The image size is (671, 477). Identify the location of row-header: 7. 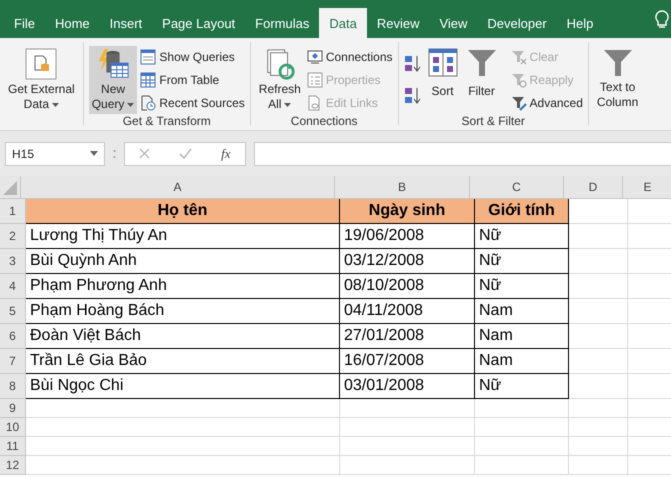
(13, 361).